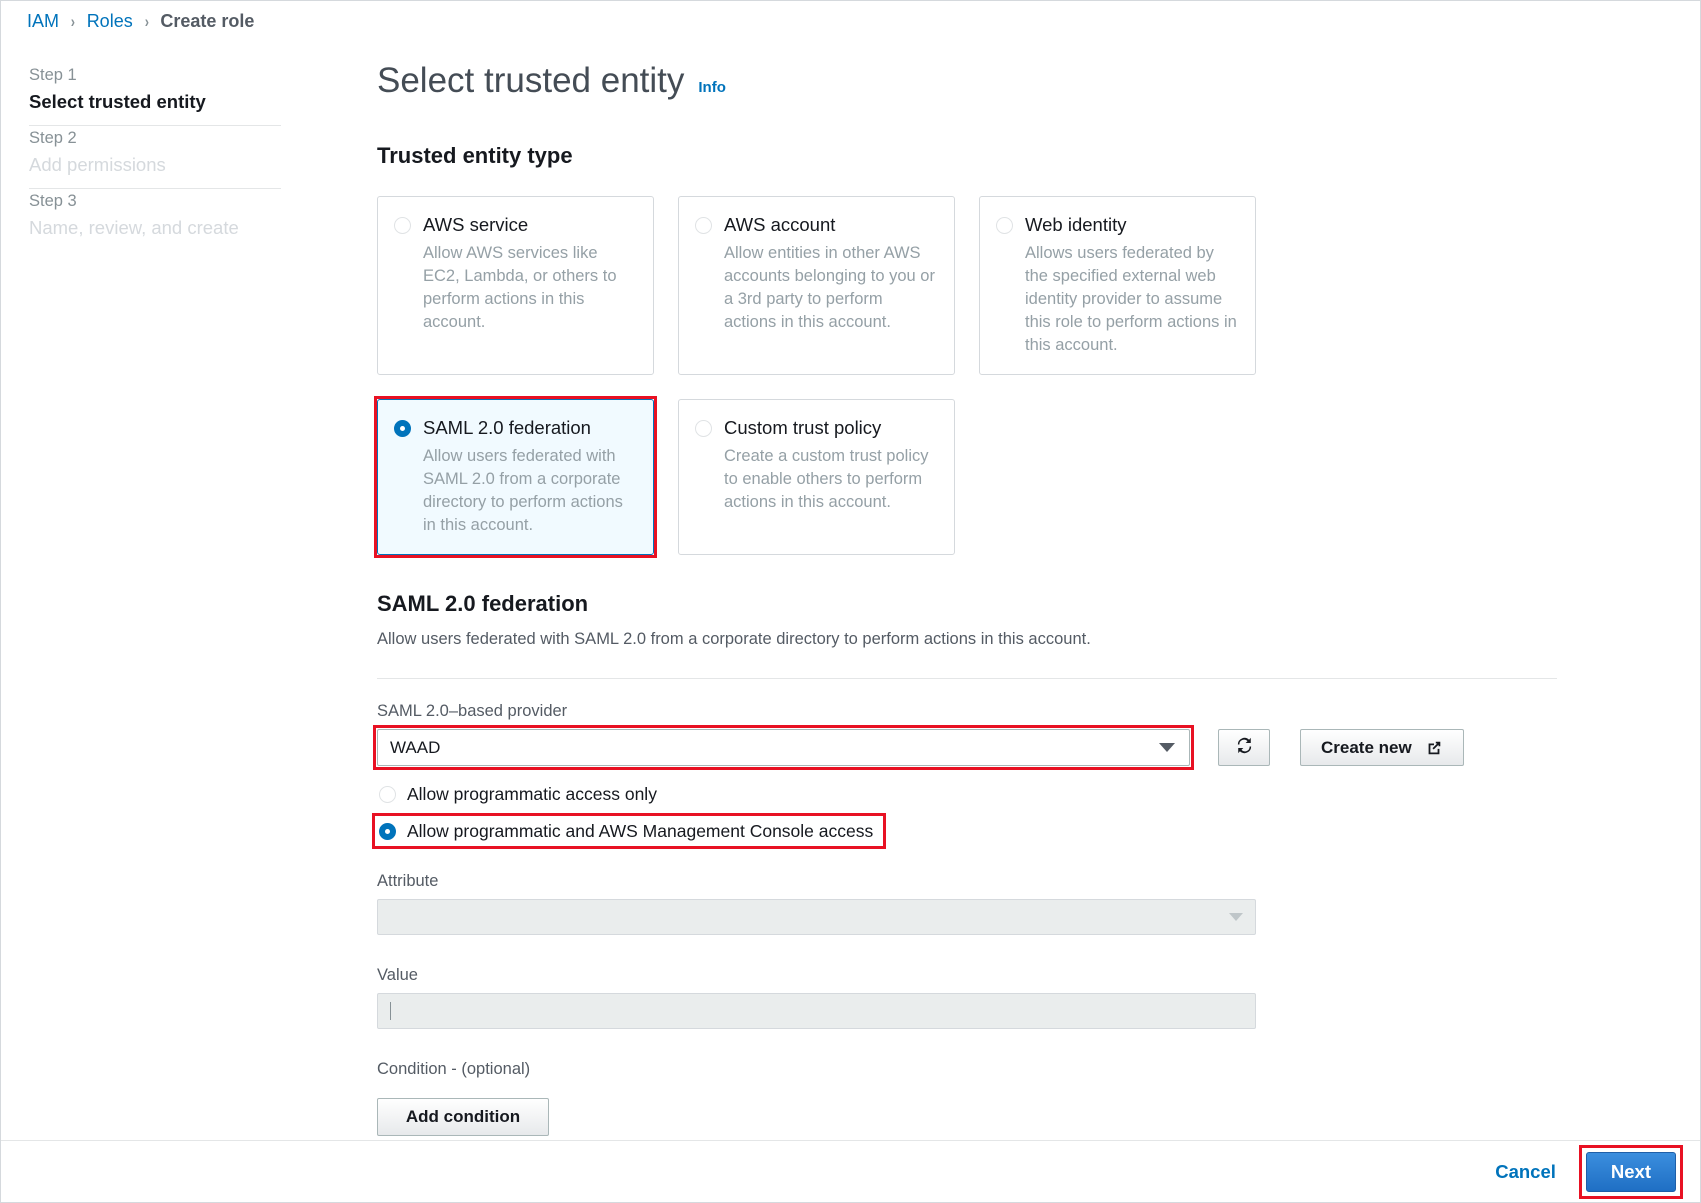  I want to click on breadcrumb-item-roles: Roles, so click(110, 21).